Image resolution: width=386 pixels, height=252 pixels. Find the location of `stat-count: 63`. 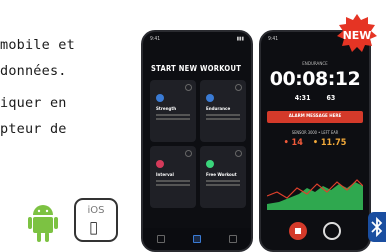

stat-count: 63 is located at coordinates (331, 98).